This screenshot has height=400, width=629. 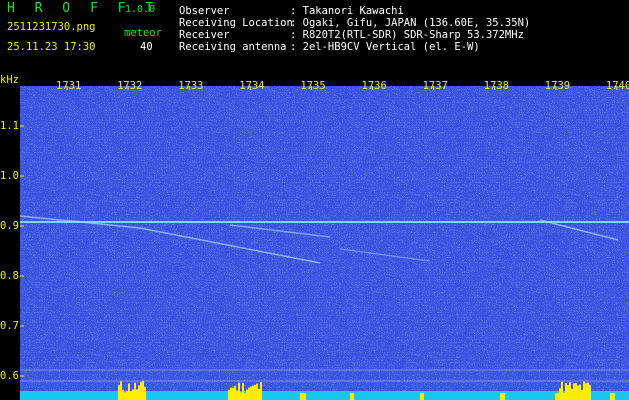 What do you see at coordinates (143, 33) in the screenshot?
I see `meteor-label: meteor` at bounding box center [143, 33].